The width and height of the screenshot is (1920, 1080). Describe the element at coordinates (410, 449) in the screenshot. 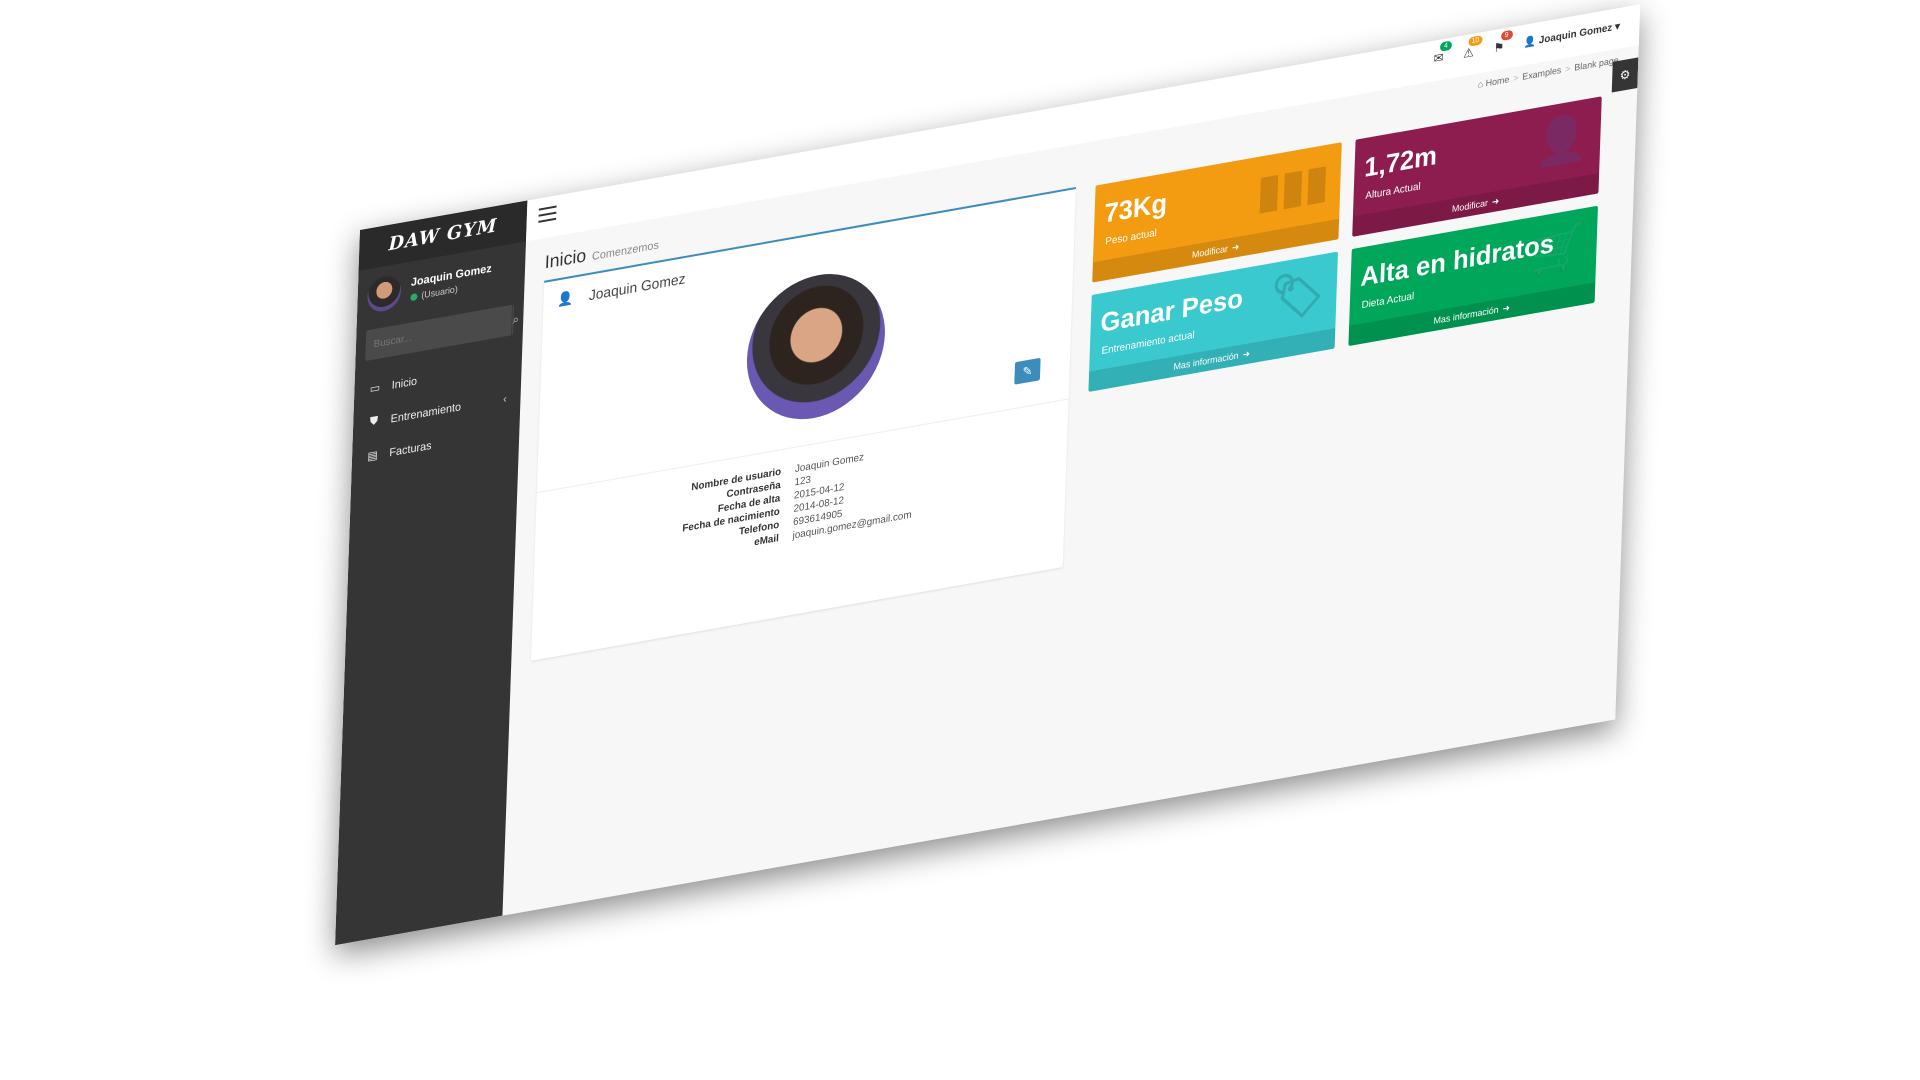

I see `sidebar-item-label: Facturas` at that location.